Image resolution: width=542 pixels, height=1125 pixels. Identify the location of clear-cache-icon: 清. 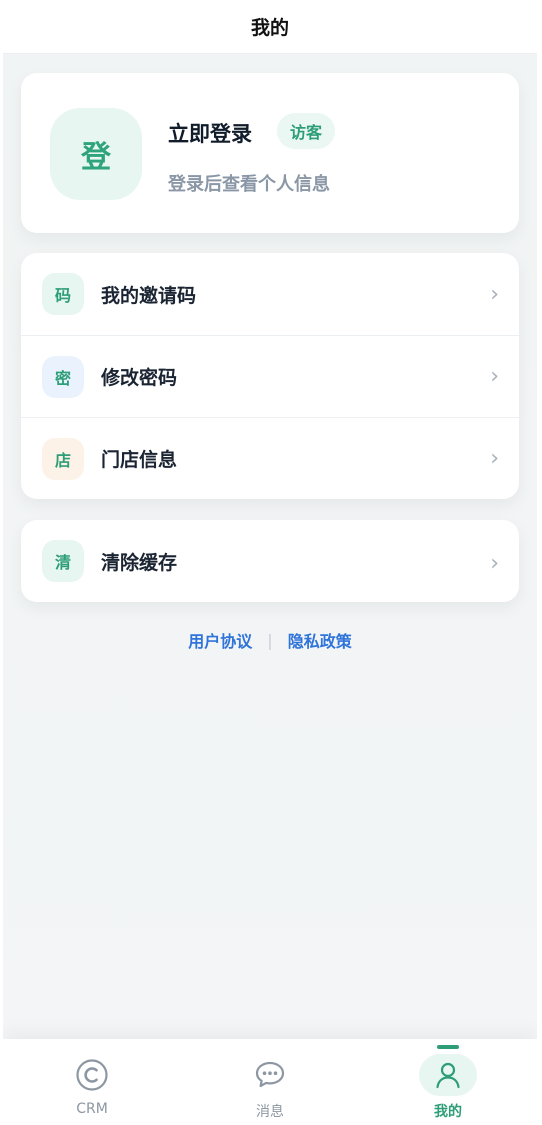
(63, 561).